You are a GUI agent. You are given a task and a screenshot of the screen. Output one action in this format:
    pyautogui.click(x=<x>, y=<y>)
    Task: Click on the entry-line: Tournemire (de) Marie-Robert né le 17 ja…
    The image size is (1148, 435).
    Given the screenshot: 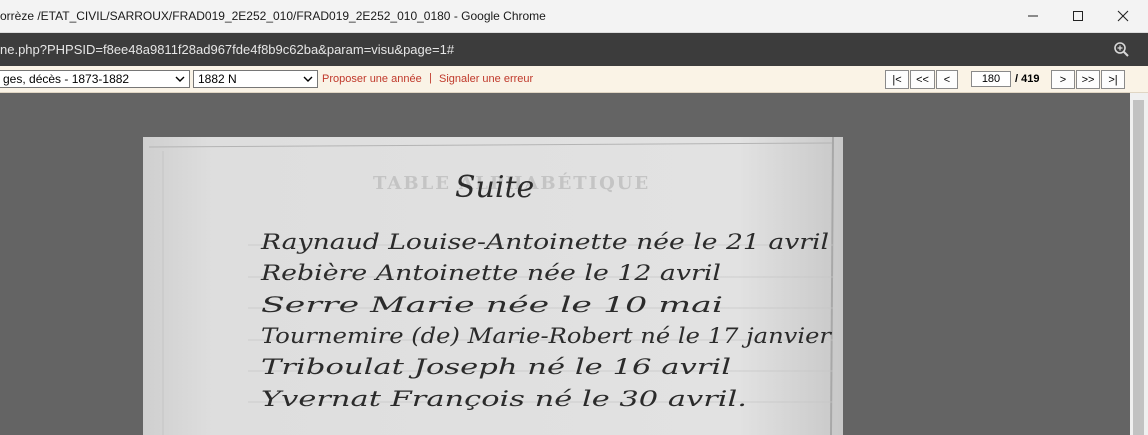 What is the action you would take?
    pyautogui.click(x=547, y=336)
    